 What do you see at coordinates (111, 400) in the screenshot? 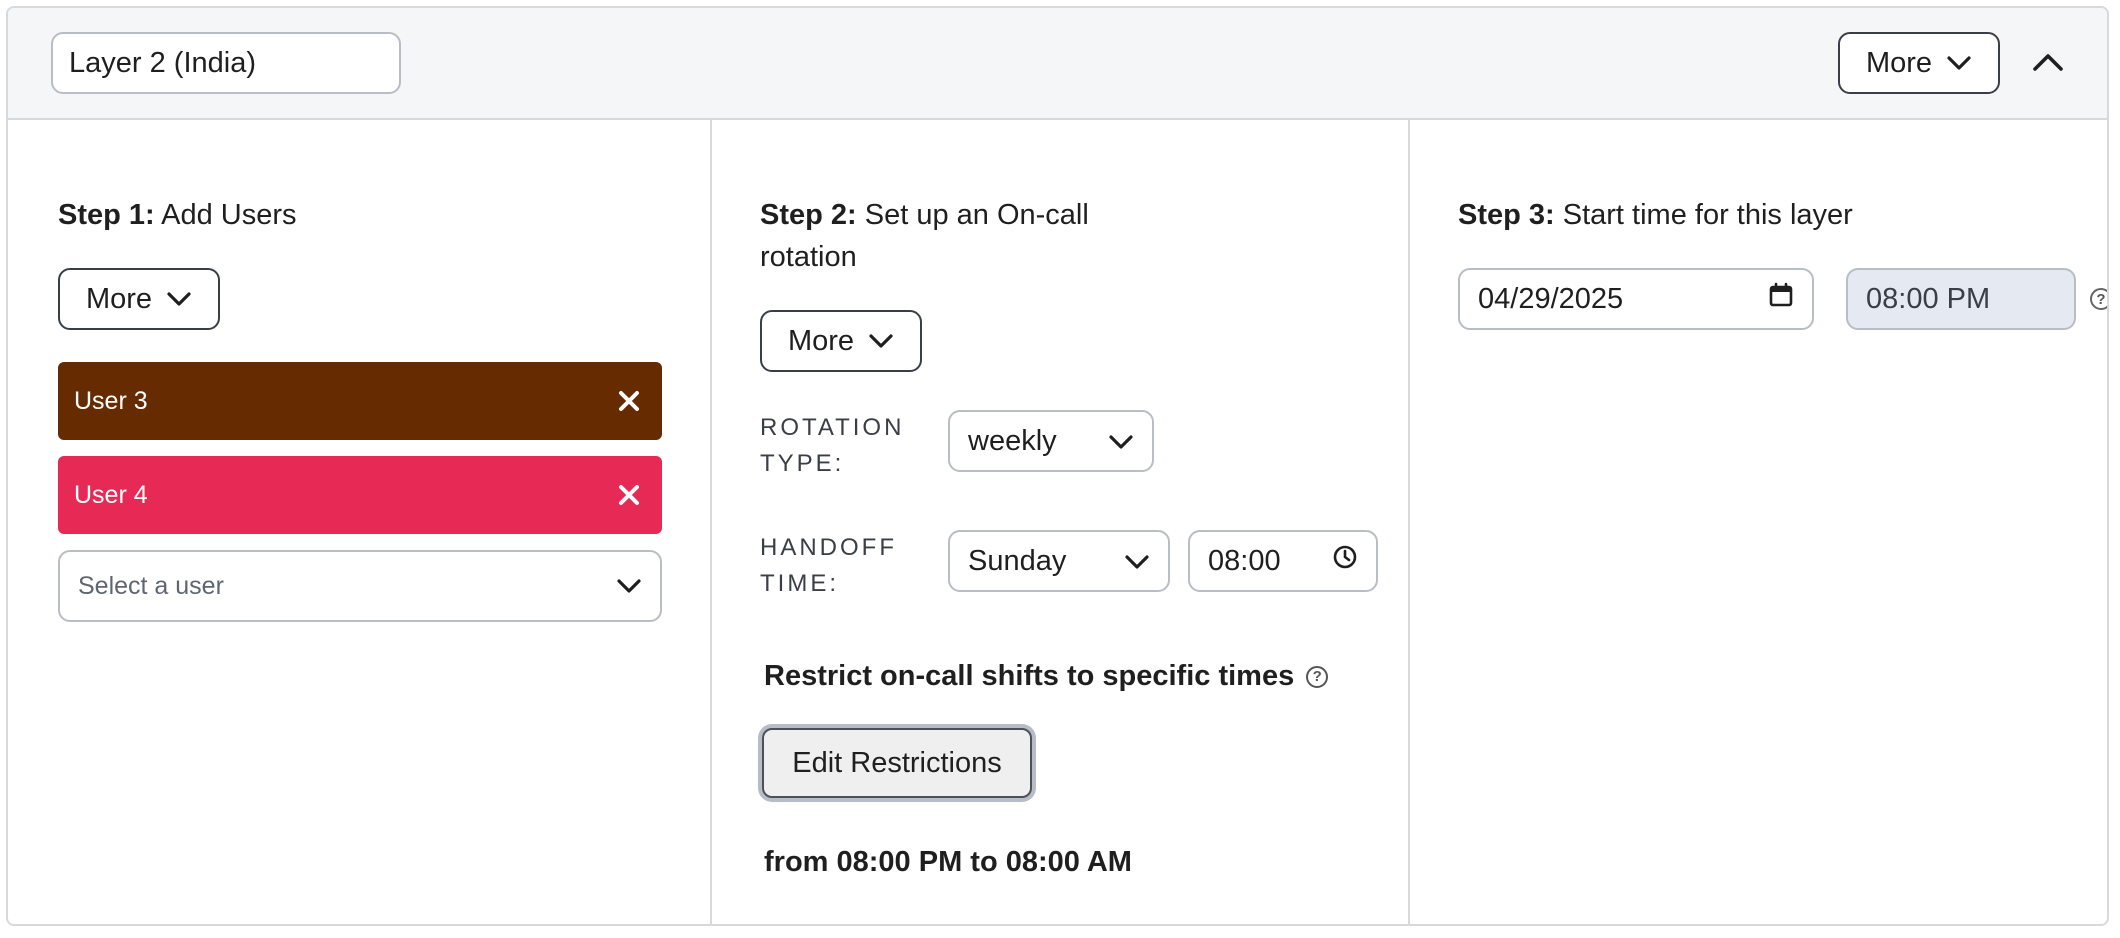
I see `user-chip-name: User 3` at bounding box center [111, 400].